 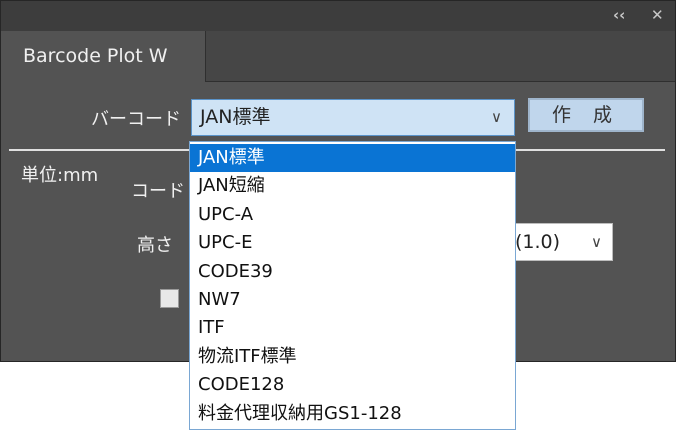 I want to click on height-label: 高さ, so click(x=155, y=245).